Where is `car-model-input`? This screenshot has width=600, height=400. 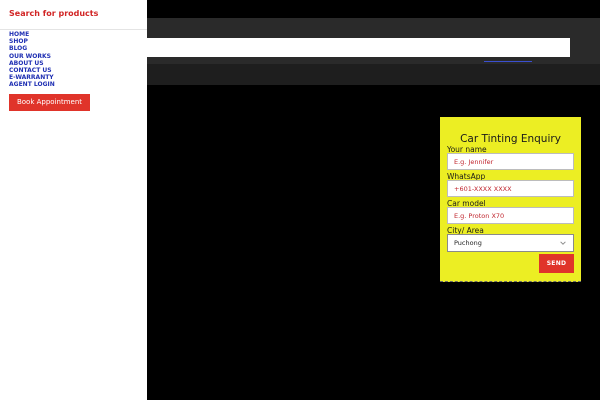 car-model-input is located at coordinates (510, 215).